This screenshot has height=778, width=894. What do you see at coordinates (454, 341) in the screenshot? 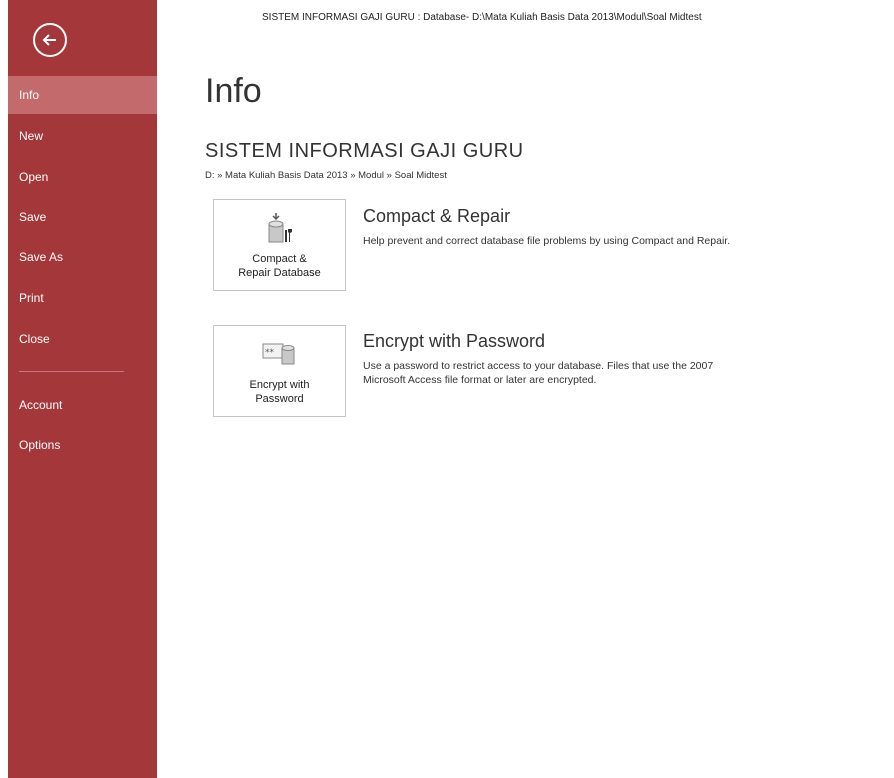
I see `section-title: Encrypt with Password` at bounding box center [454, 341].